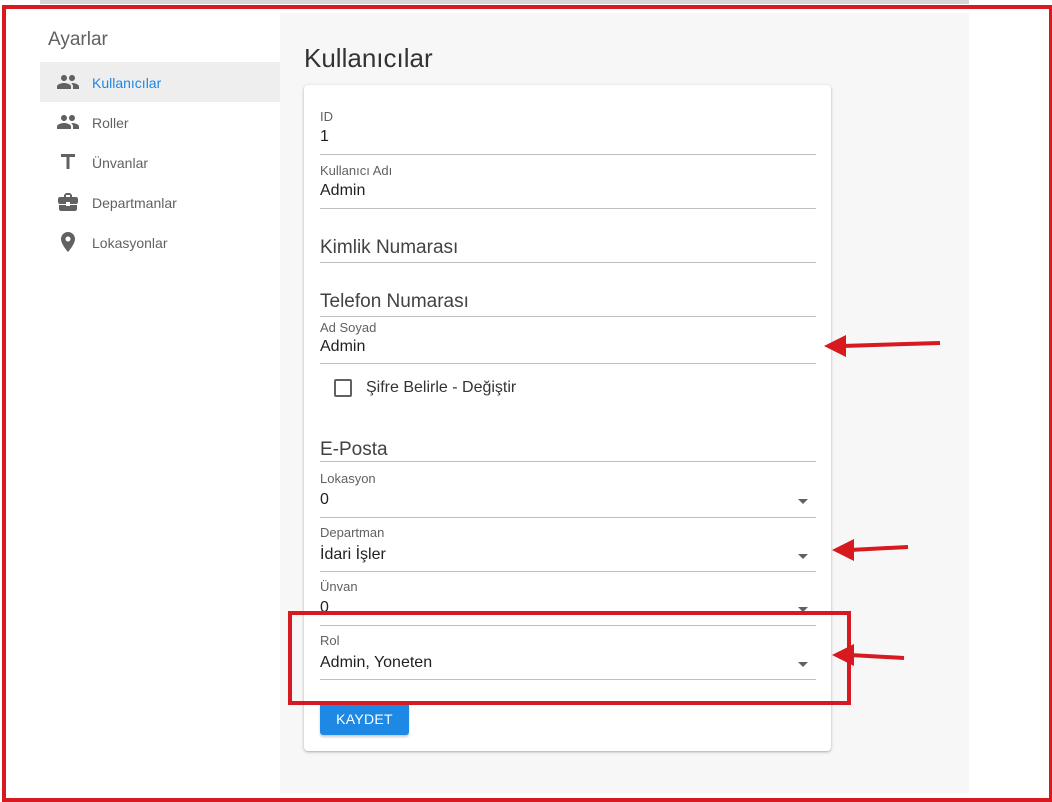  What do you see at coordinates (389, 247) in the screenshot?
I see `identity-number-label: Kimlik Numarası` at bounding box center [389, 247].